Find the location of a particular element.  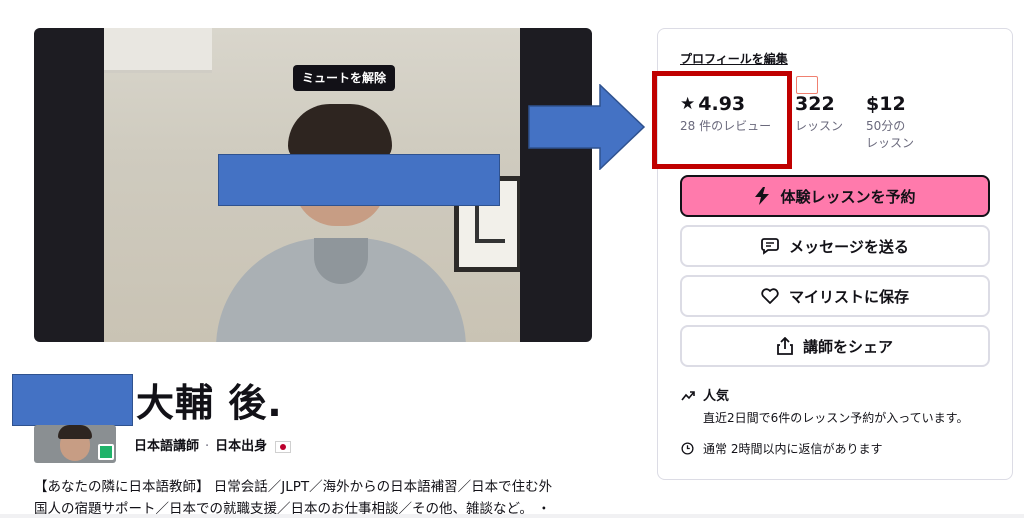

background-air-conditioner is located at coordinates (158, 50).